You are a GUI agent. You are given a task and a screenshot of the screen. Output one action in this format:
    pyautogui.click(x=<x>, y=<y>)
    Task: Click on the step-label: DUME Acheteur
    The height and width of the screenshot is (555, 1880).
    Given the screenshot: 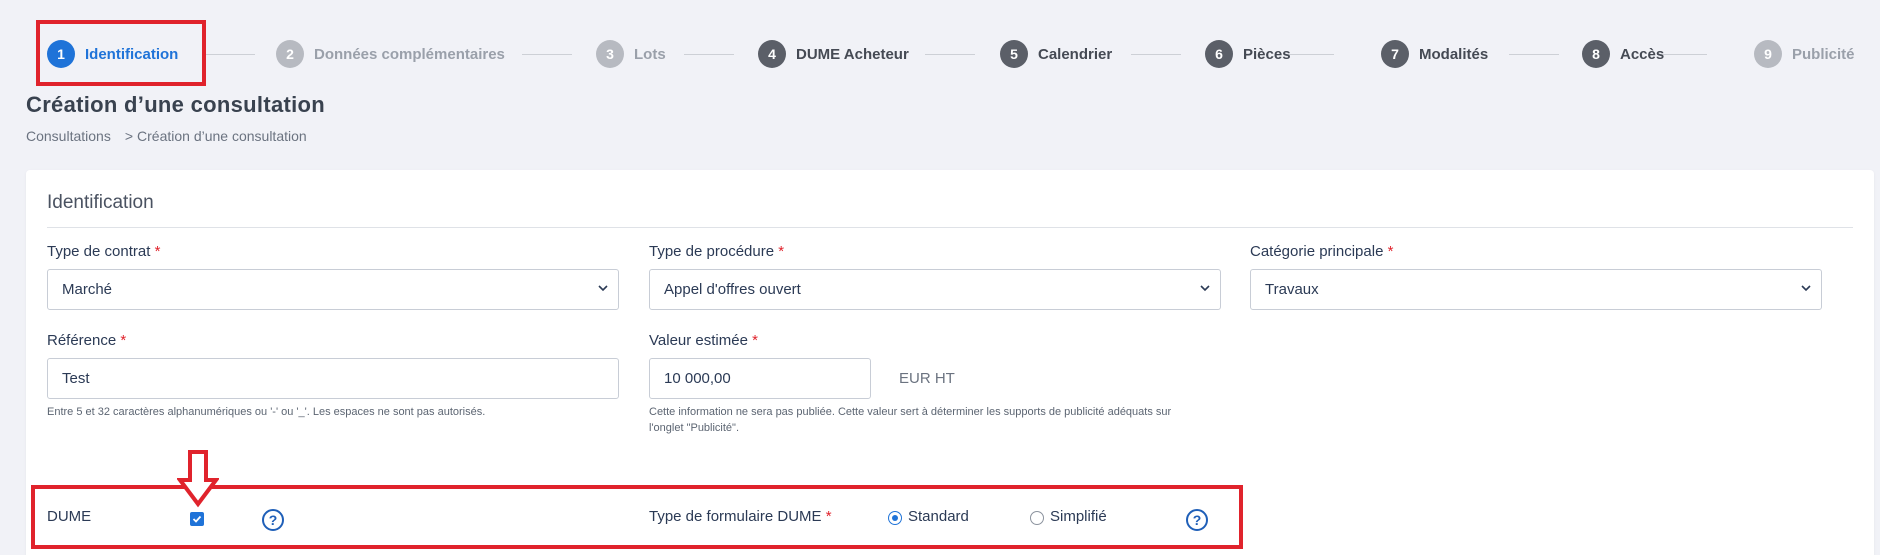 What is the action you would take?
    pyautogui.click(x=852, y=54)
    